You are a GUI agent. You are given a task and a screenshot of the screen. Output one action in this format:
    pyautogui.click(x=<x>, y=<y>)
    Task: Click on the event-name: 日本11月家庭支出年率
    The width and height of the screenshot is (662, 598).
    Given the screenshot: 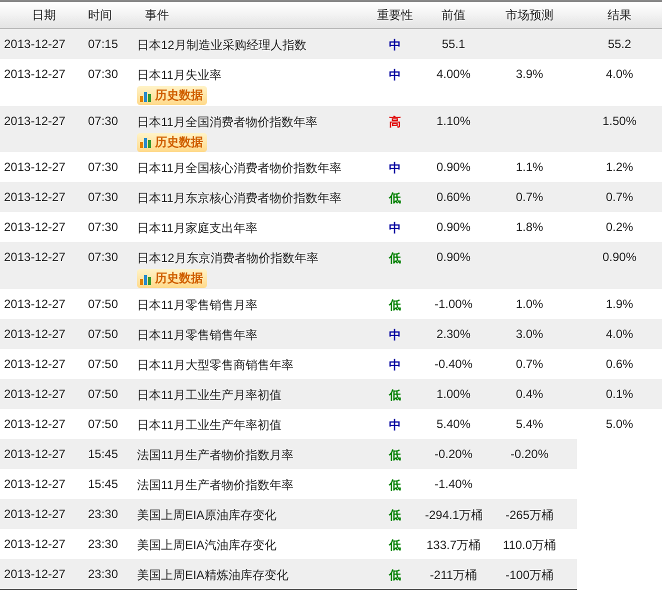 What is the action you would take?
    pyautogui.click(x=197, y=228)
    